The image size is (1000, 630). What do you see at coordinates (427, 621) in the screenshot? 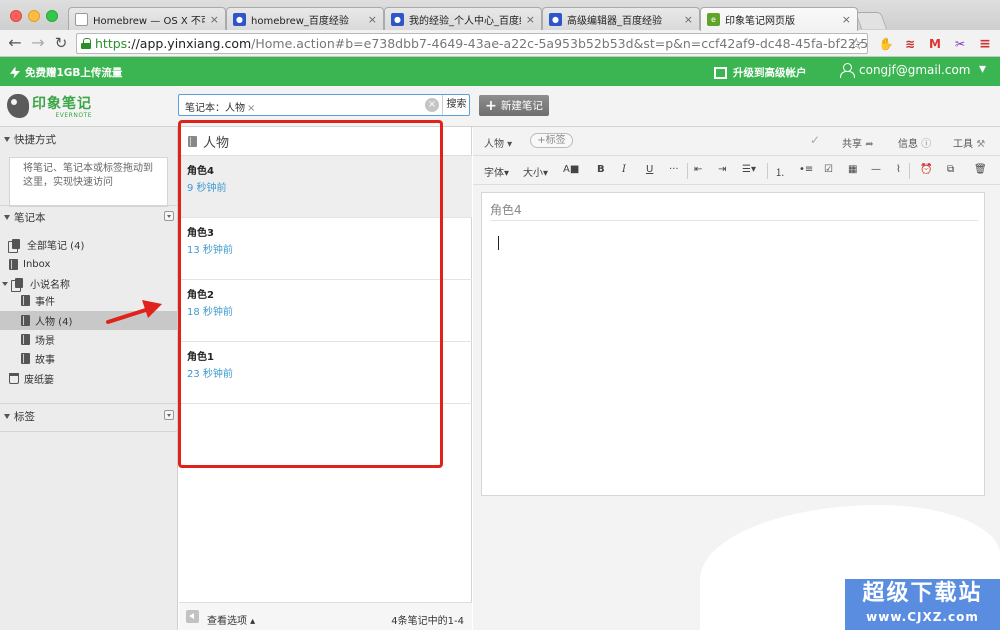
I see `note-count: 4条笔记中的1-4` at bounding box center [427, 621].